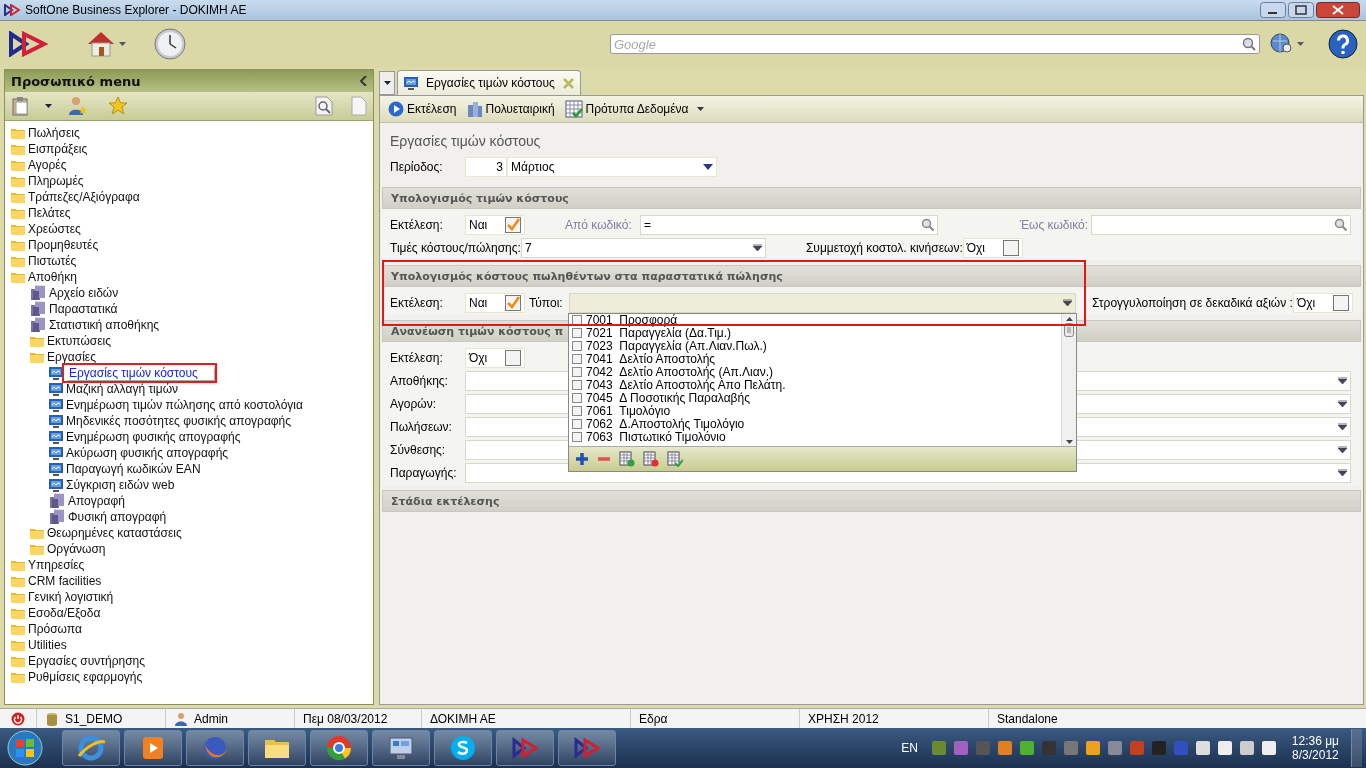 The width and height of the screenshot is (1366, 768). I want to click on status-text: S1_DEMO, so click(94, 718).